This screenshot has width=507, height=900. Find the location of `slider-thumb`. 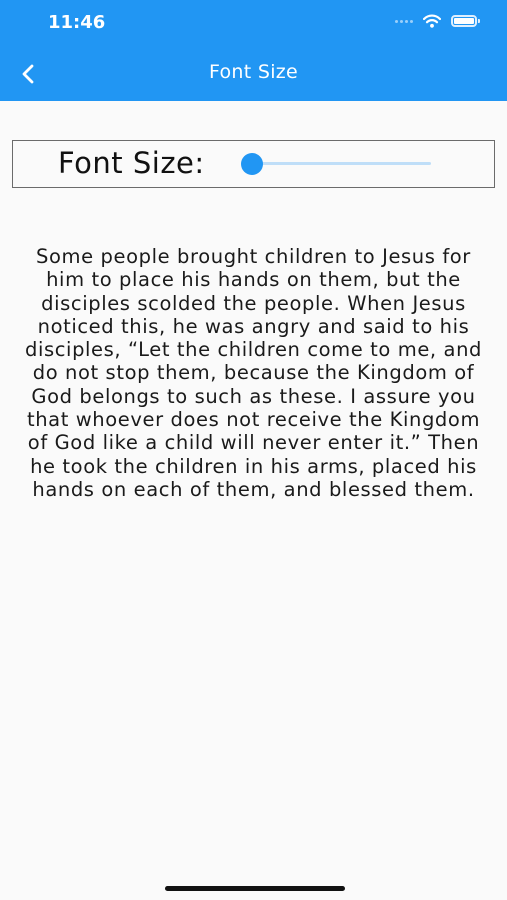

slider-thumb is located at coordinates (252, 164).